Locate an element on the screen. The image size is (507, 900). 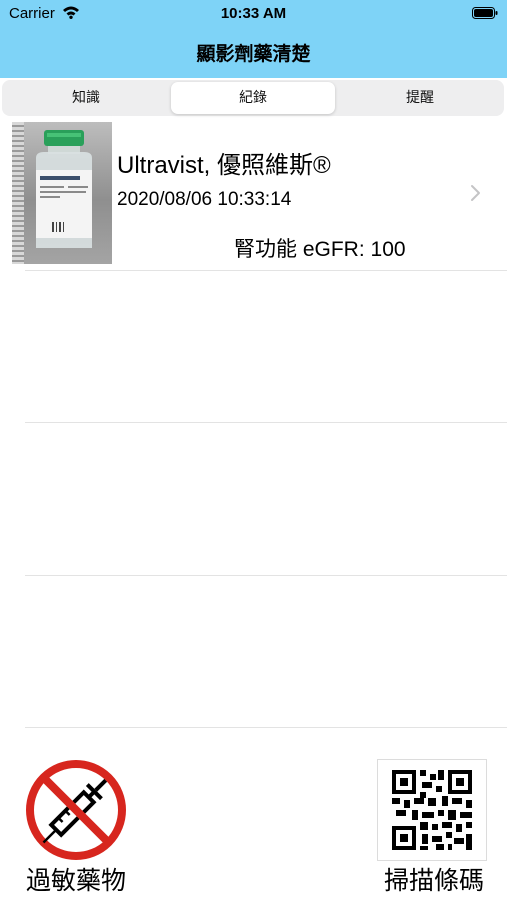
record-datetime: 2020/08/06 10:33:14 is located at coordinates (204, 199).